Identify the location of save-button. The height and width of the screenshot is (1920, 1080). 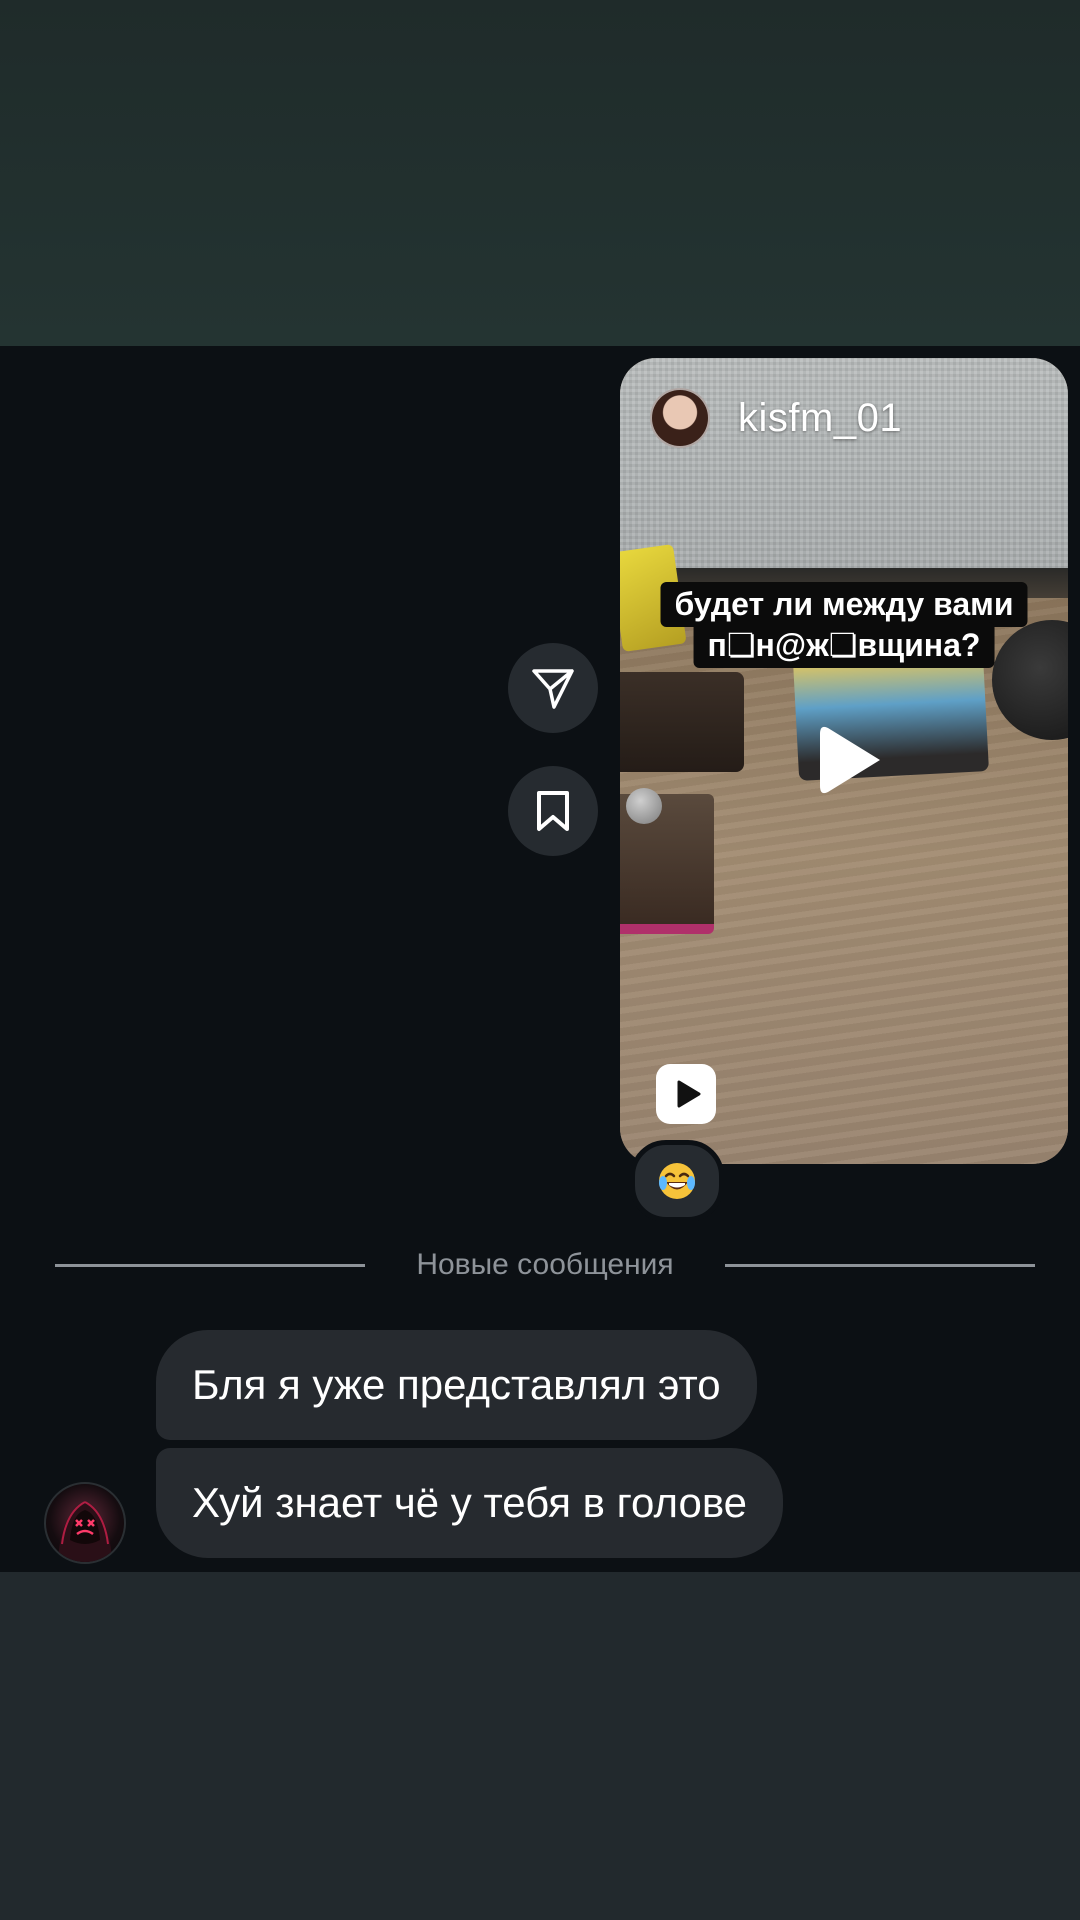
(553, 811).